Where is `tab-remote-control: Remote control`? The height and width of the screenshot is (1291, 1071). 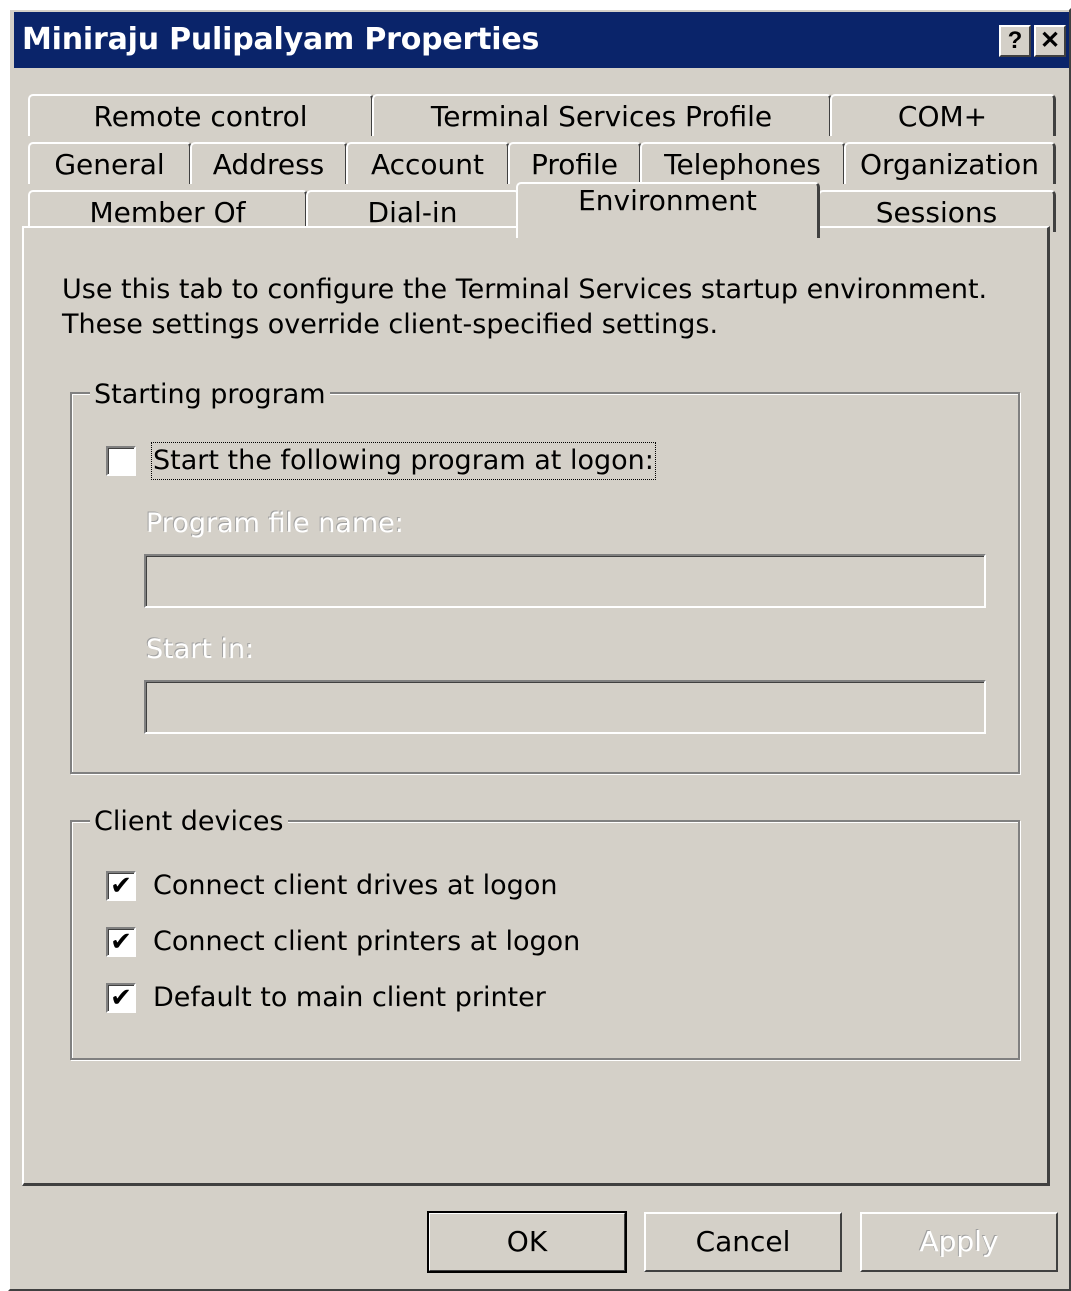 tab-remote-control: Remote control is located at coordinates (201, 115).